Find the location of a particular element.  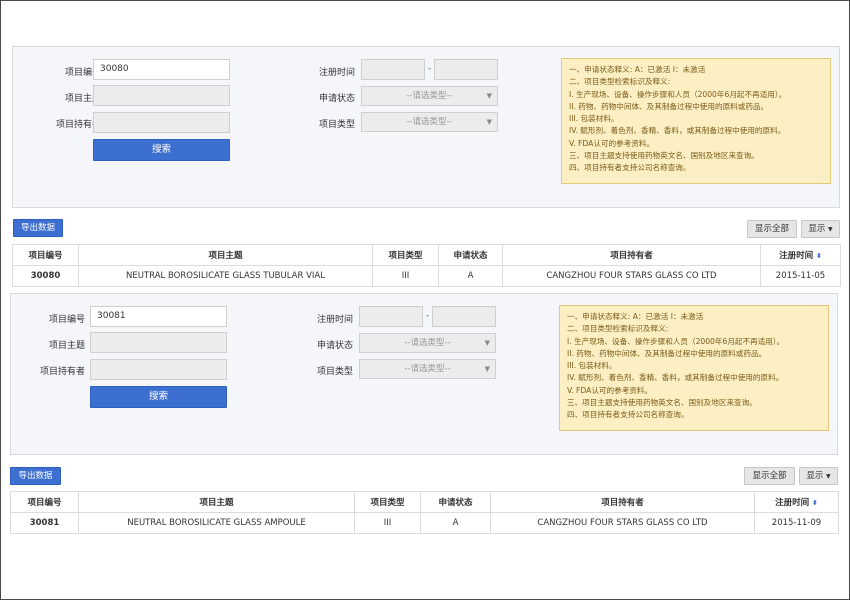

note-line: II. 药物、药物中间体、及其制备过程中使用的原料或药品。 is located at coordinates (669, 106).